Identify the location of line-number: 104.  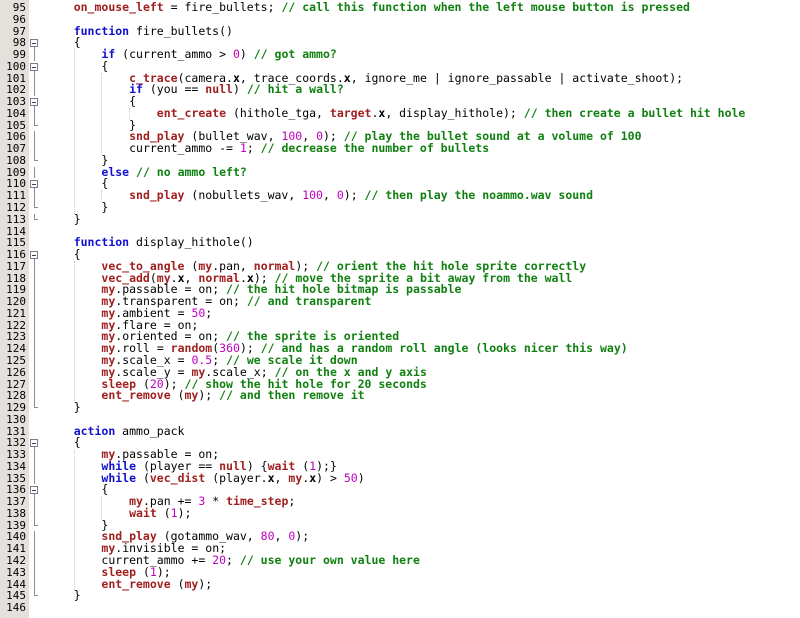
(16, 113).